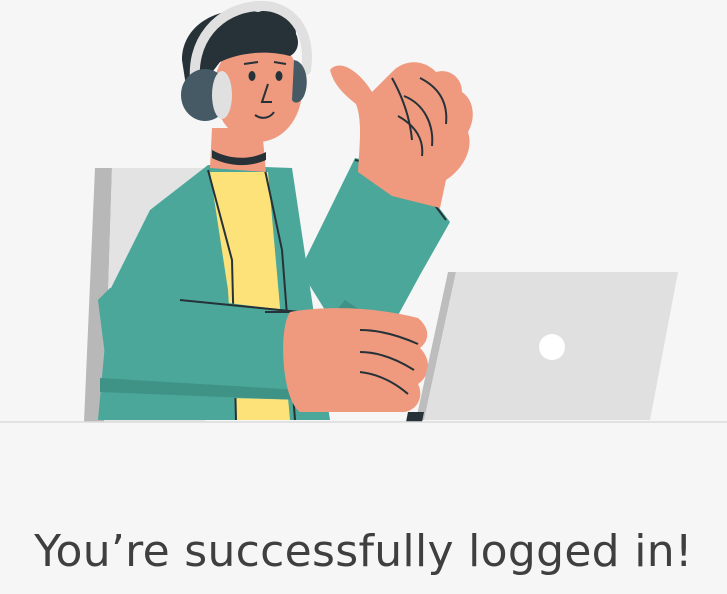 The height and width of the screenshot is (594, 727). Describe the element at coordinates (356, 360) in the screenshot. I see `typing-hand` at that location.